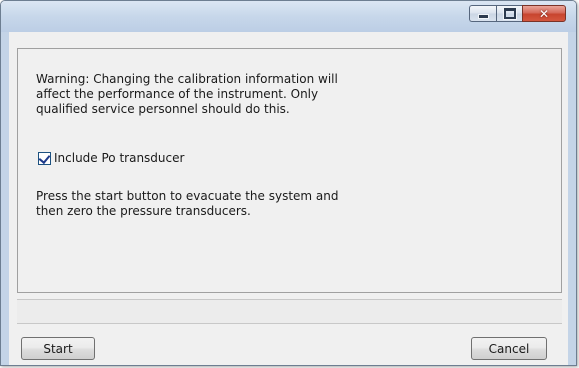 This screenshot has height=368, width=579. What do you see at coordinates (288, 16) in the screenshot?
I see `title-bar: ✕` at bounding box center [288, 16].